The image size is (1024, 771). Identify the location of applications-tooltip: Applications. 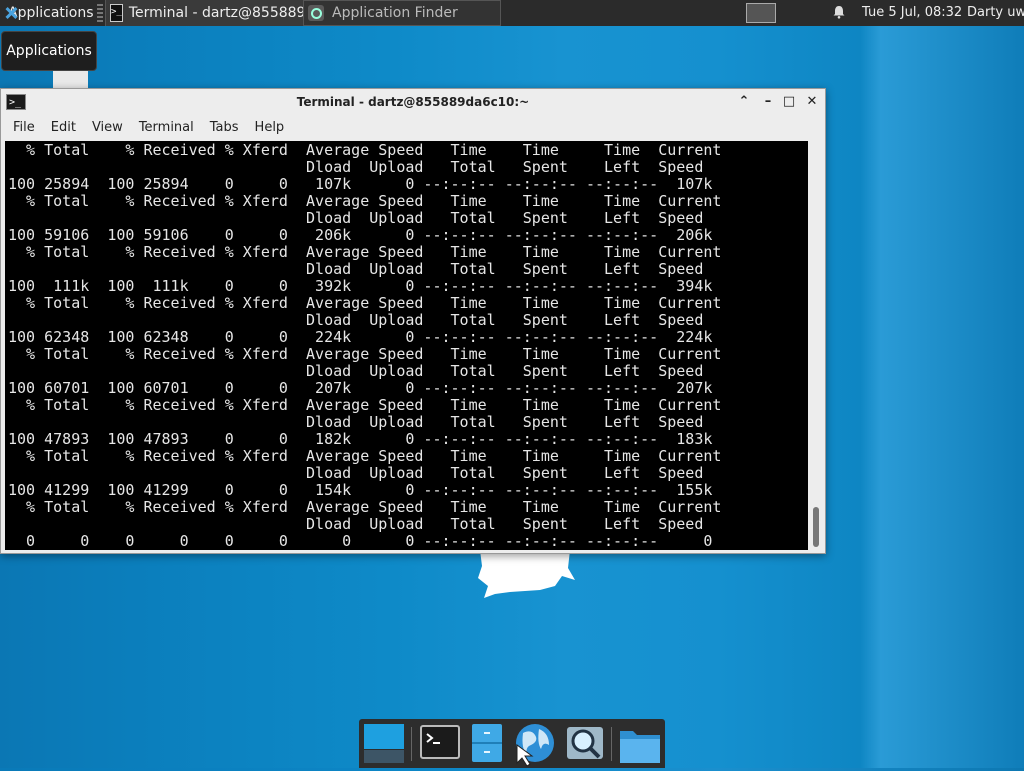
(49, 51).